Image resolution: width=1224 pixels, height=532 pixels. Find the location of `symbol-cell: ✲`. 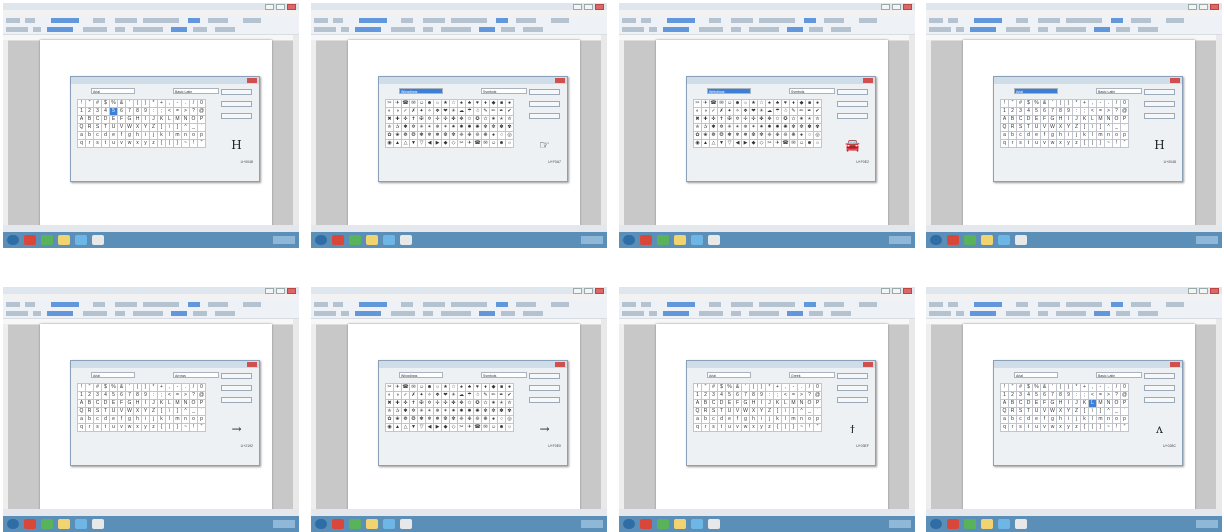

symbol-cell: ✲ is located at coordinates (414, 128).